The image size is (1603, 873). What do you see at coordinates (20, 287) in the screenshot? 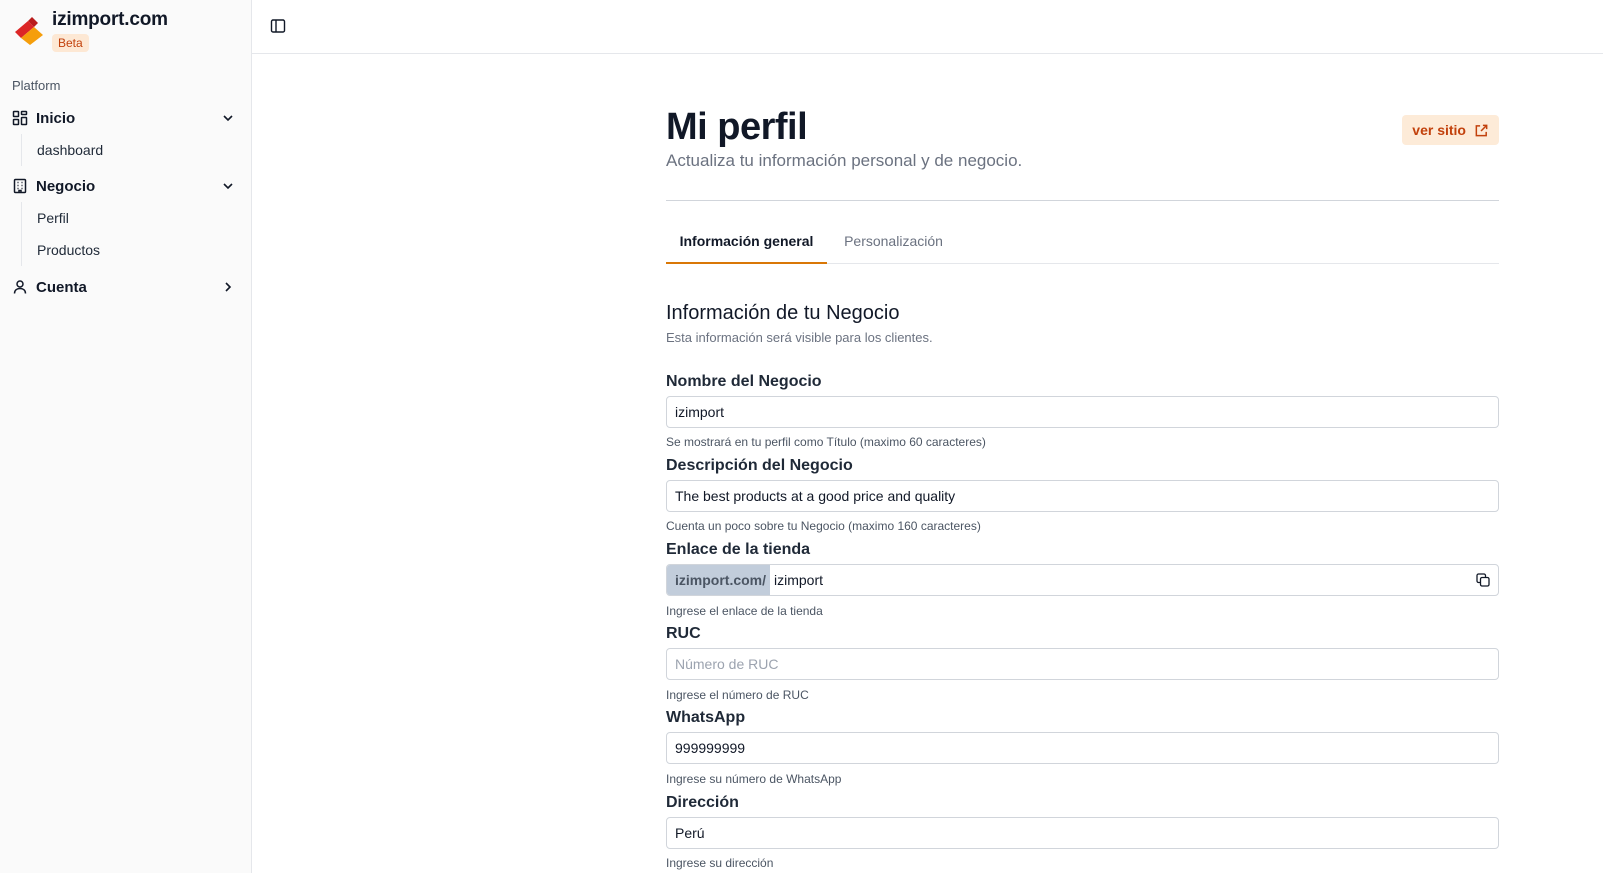
I see `user-icon` at bounding box center [20, 287].